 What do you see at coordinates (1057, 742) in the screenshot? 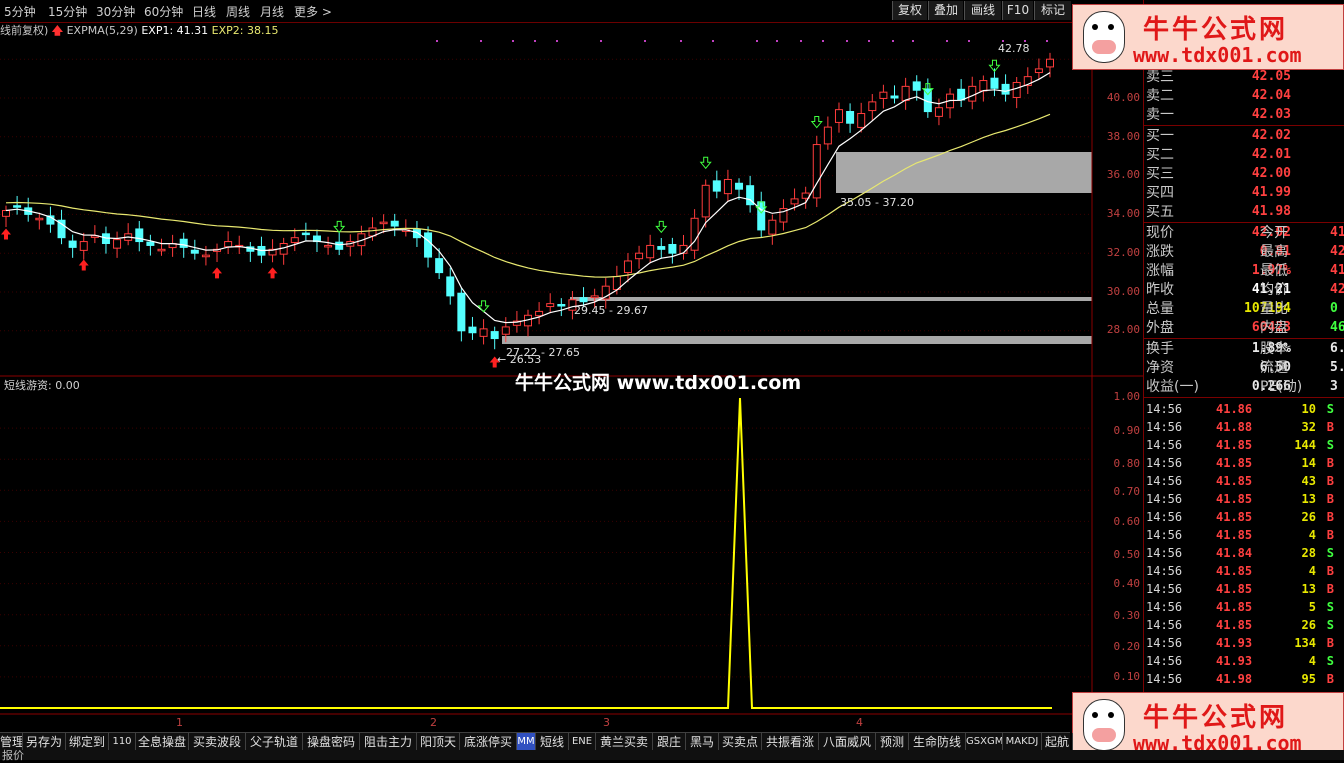
I see `indicator-tab: 起航` at bounding box center [1057, 742].